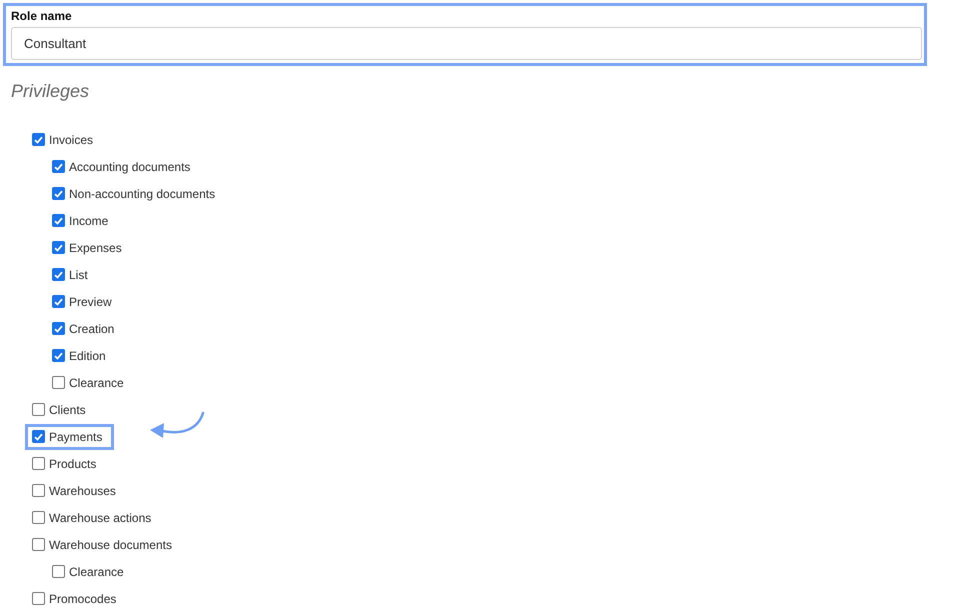  What do you see at coordinates (72, 463) in the screenshot?
I see `checkbox-label: Products` at bounding box center [72, 463].